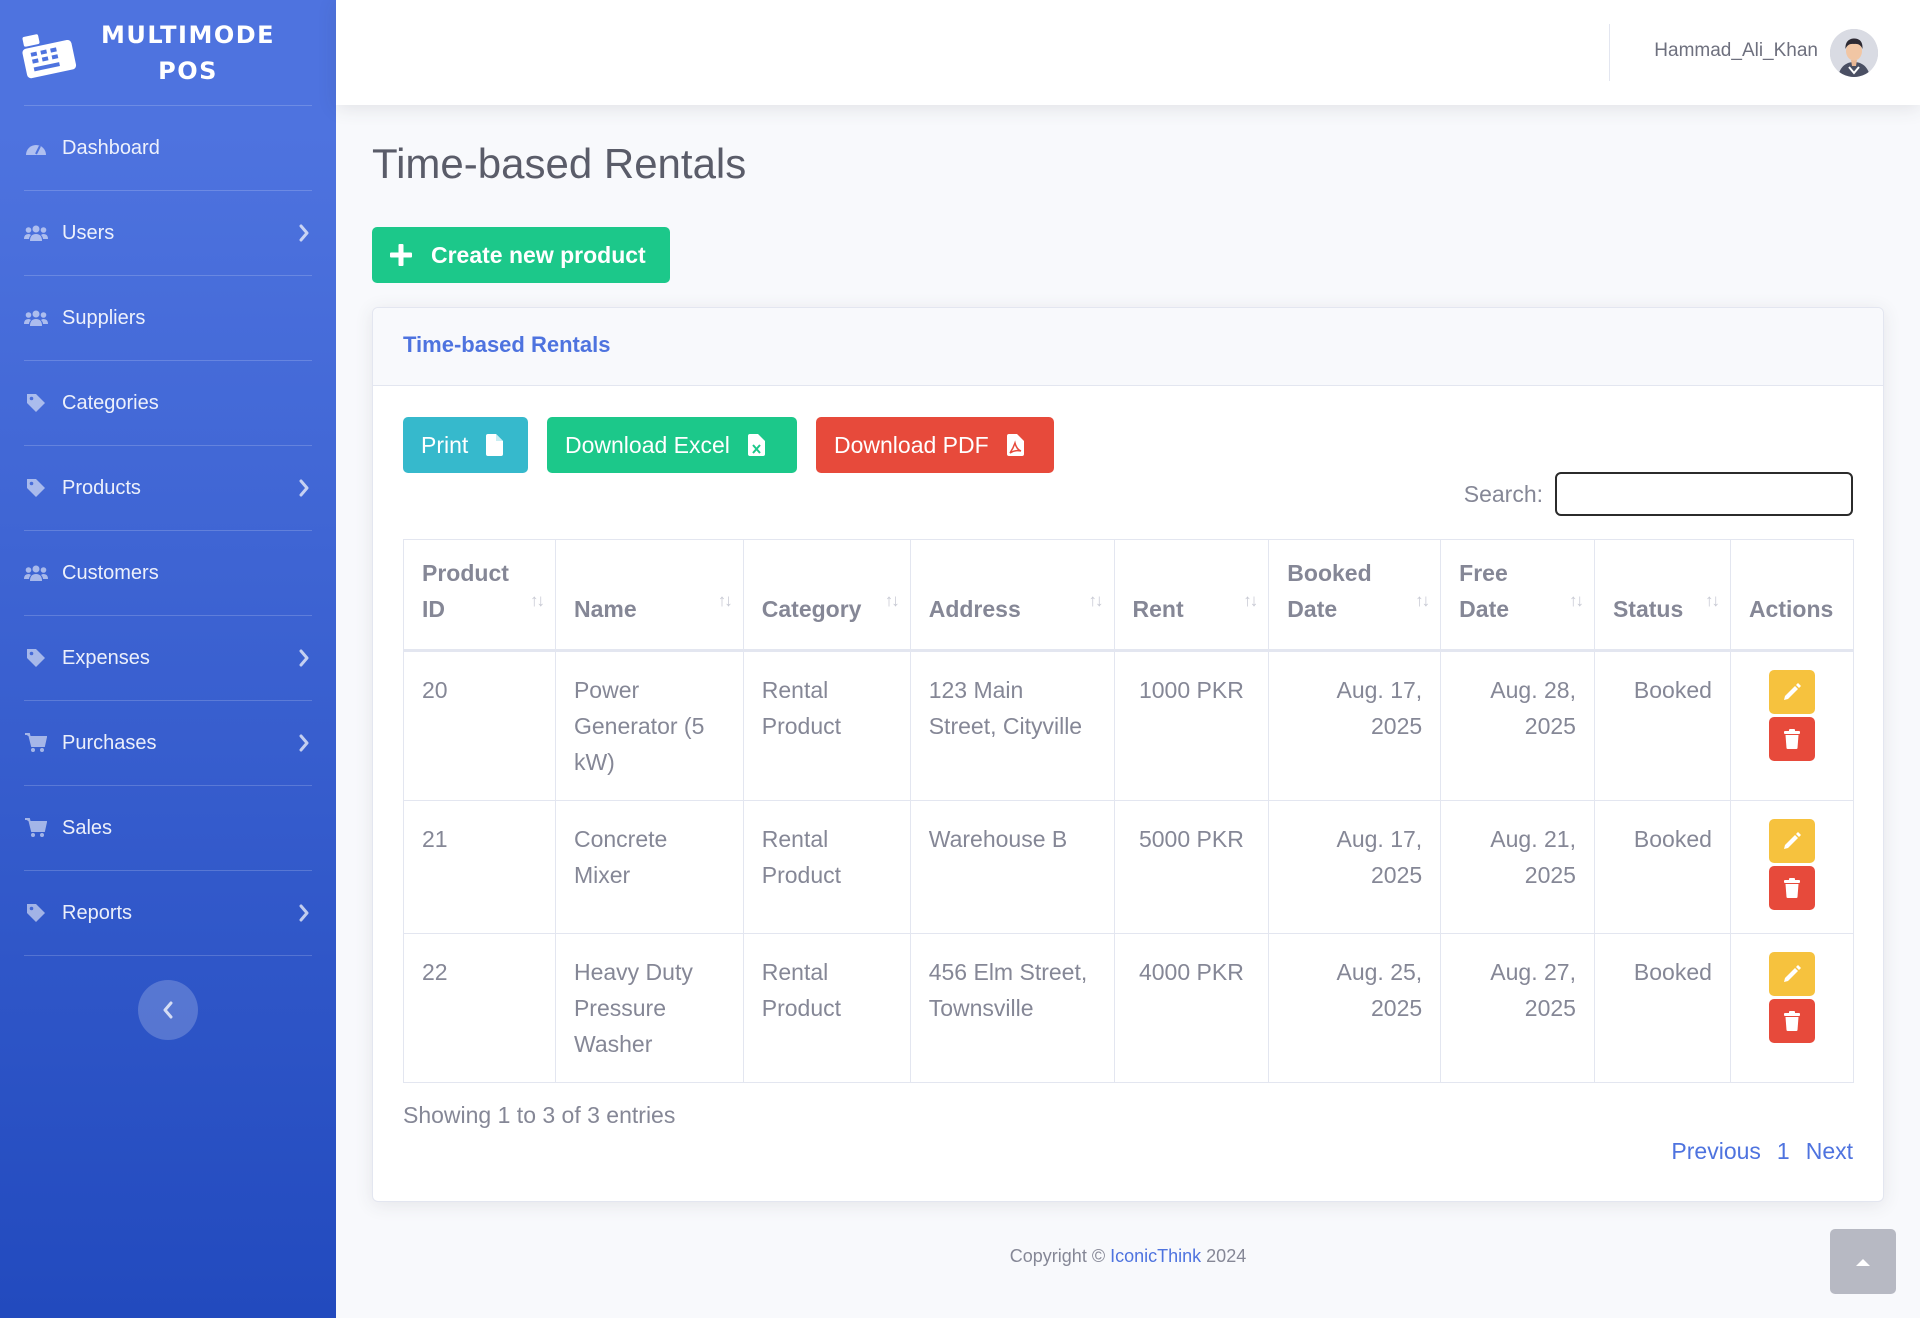 The height and width of the screenshot is (1318, 1920). What do you see at coordinates (1329, 573) in the screenshot?
I see `column-header-booked-date-line-1: Booked` at bounding box center [1329, 573].